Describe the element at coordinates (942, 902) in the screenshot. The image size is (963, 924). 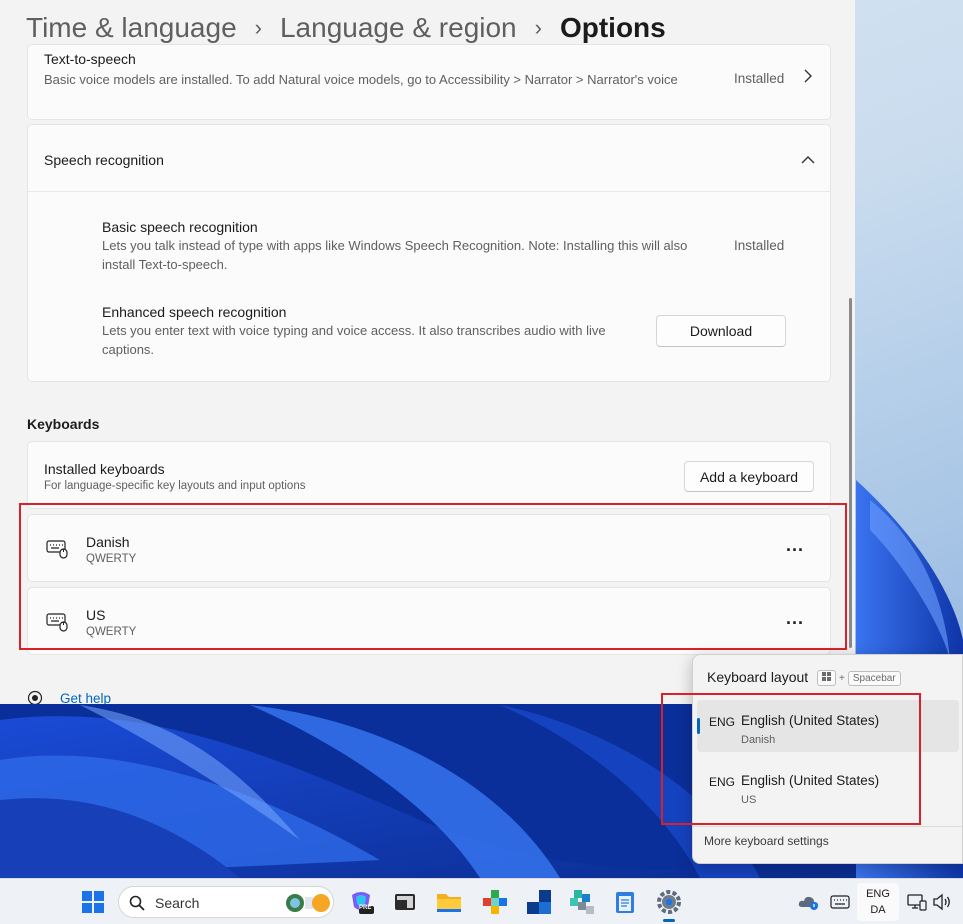
I see `volume-icon` at that location.